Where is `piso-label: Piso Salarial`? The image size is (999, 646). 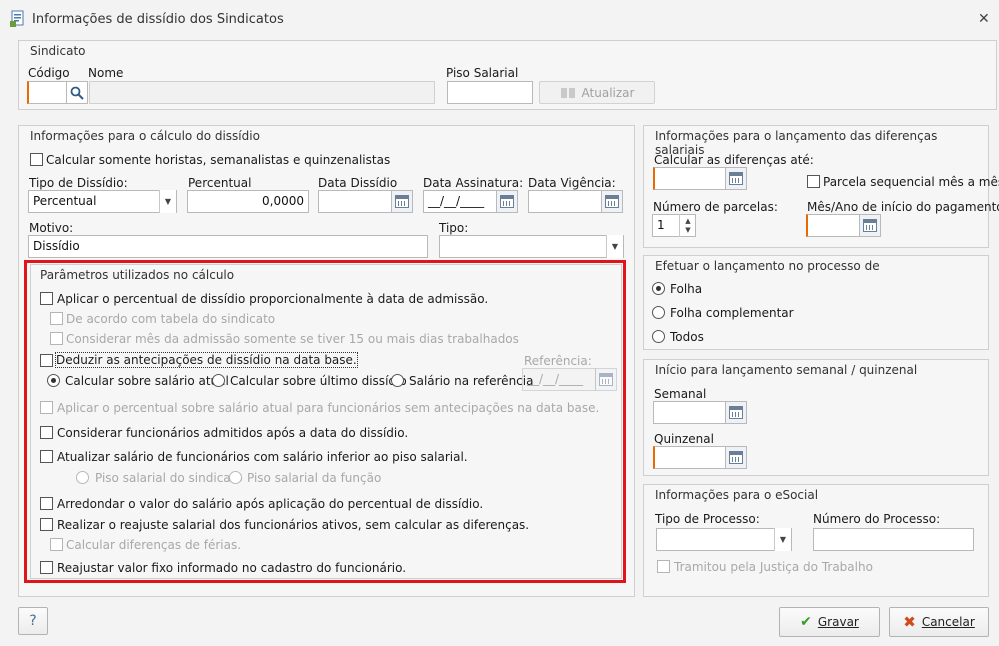 piso-label: Piso Salarial is located at coordinates (482, 73).